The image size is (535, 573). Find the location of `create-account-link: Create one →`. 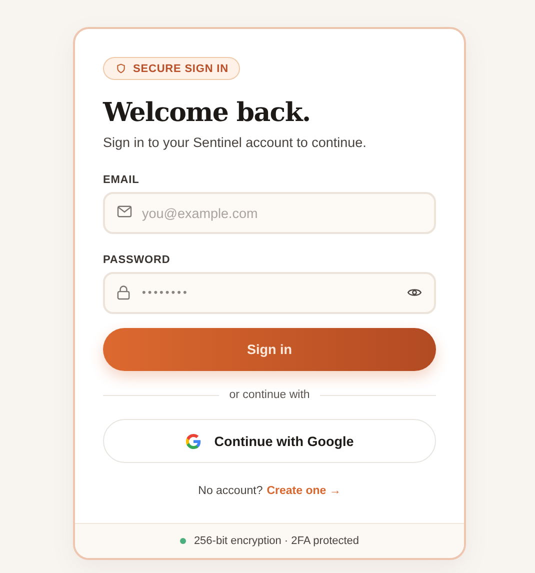

create-account-link: Create one → is located at coordinates (303, 491).